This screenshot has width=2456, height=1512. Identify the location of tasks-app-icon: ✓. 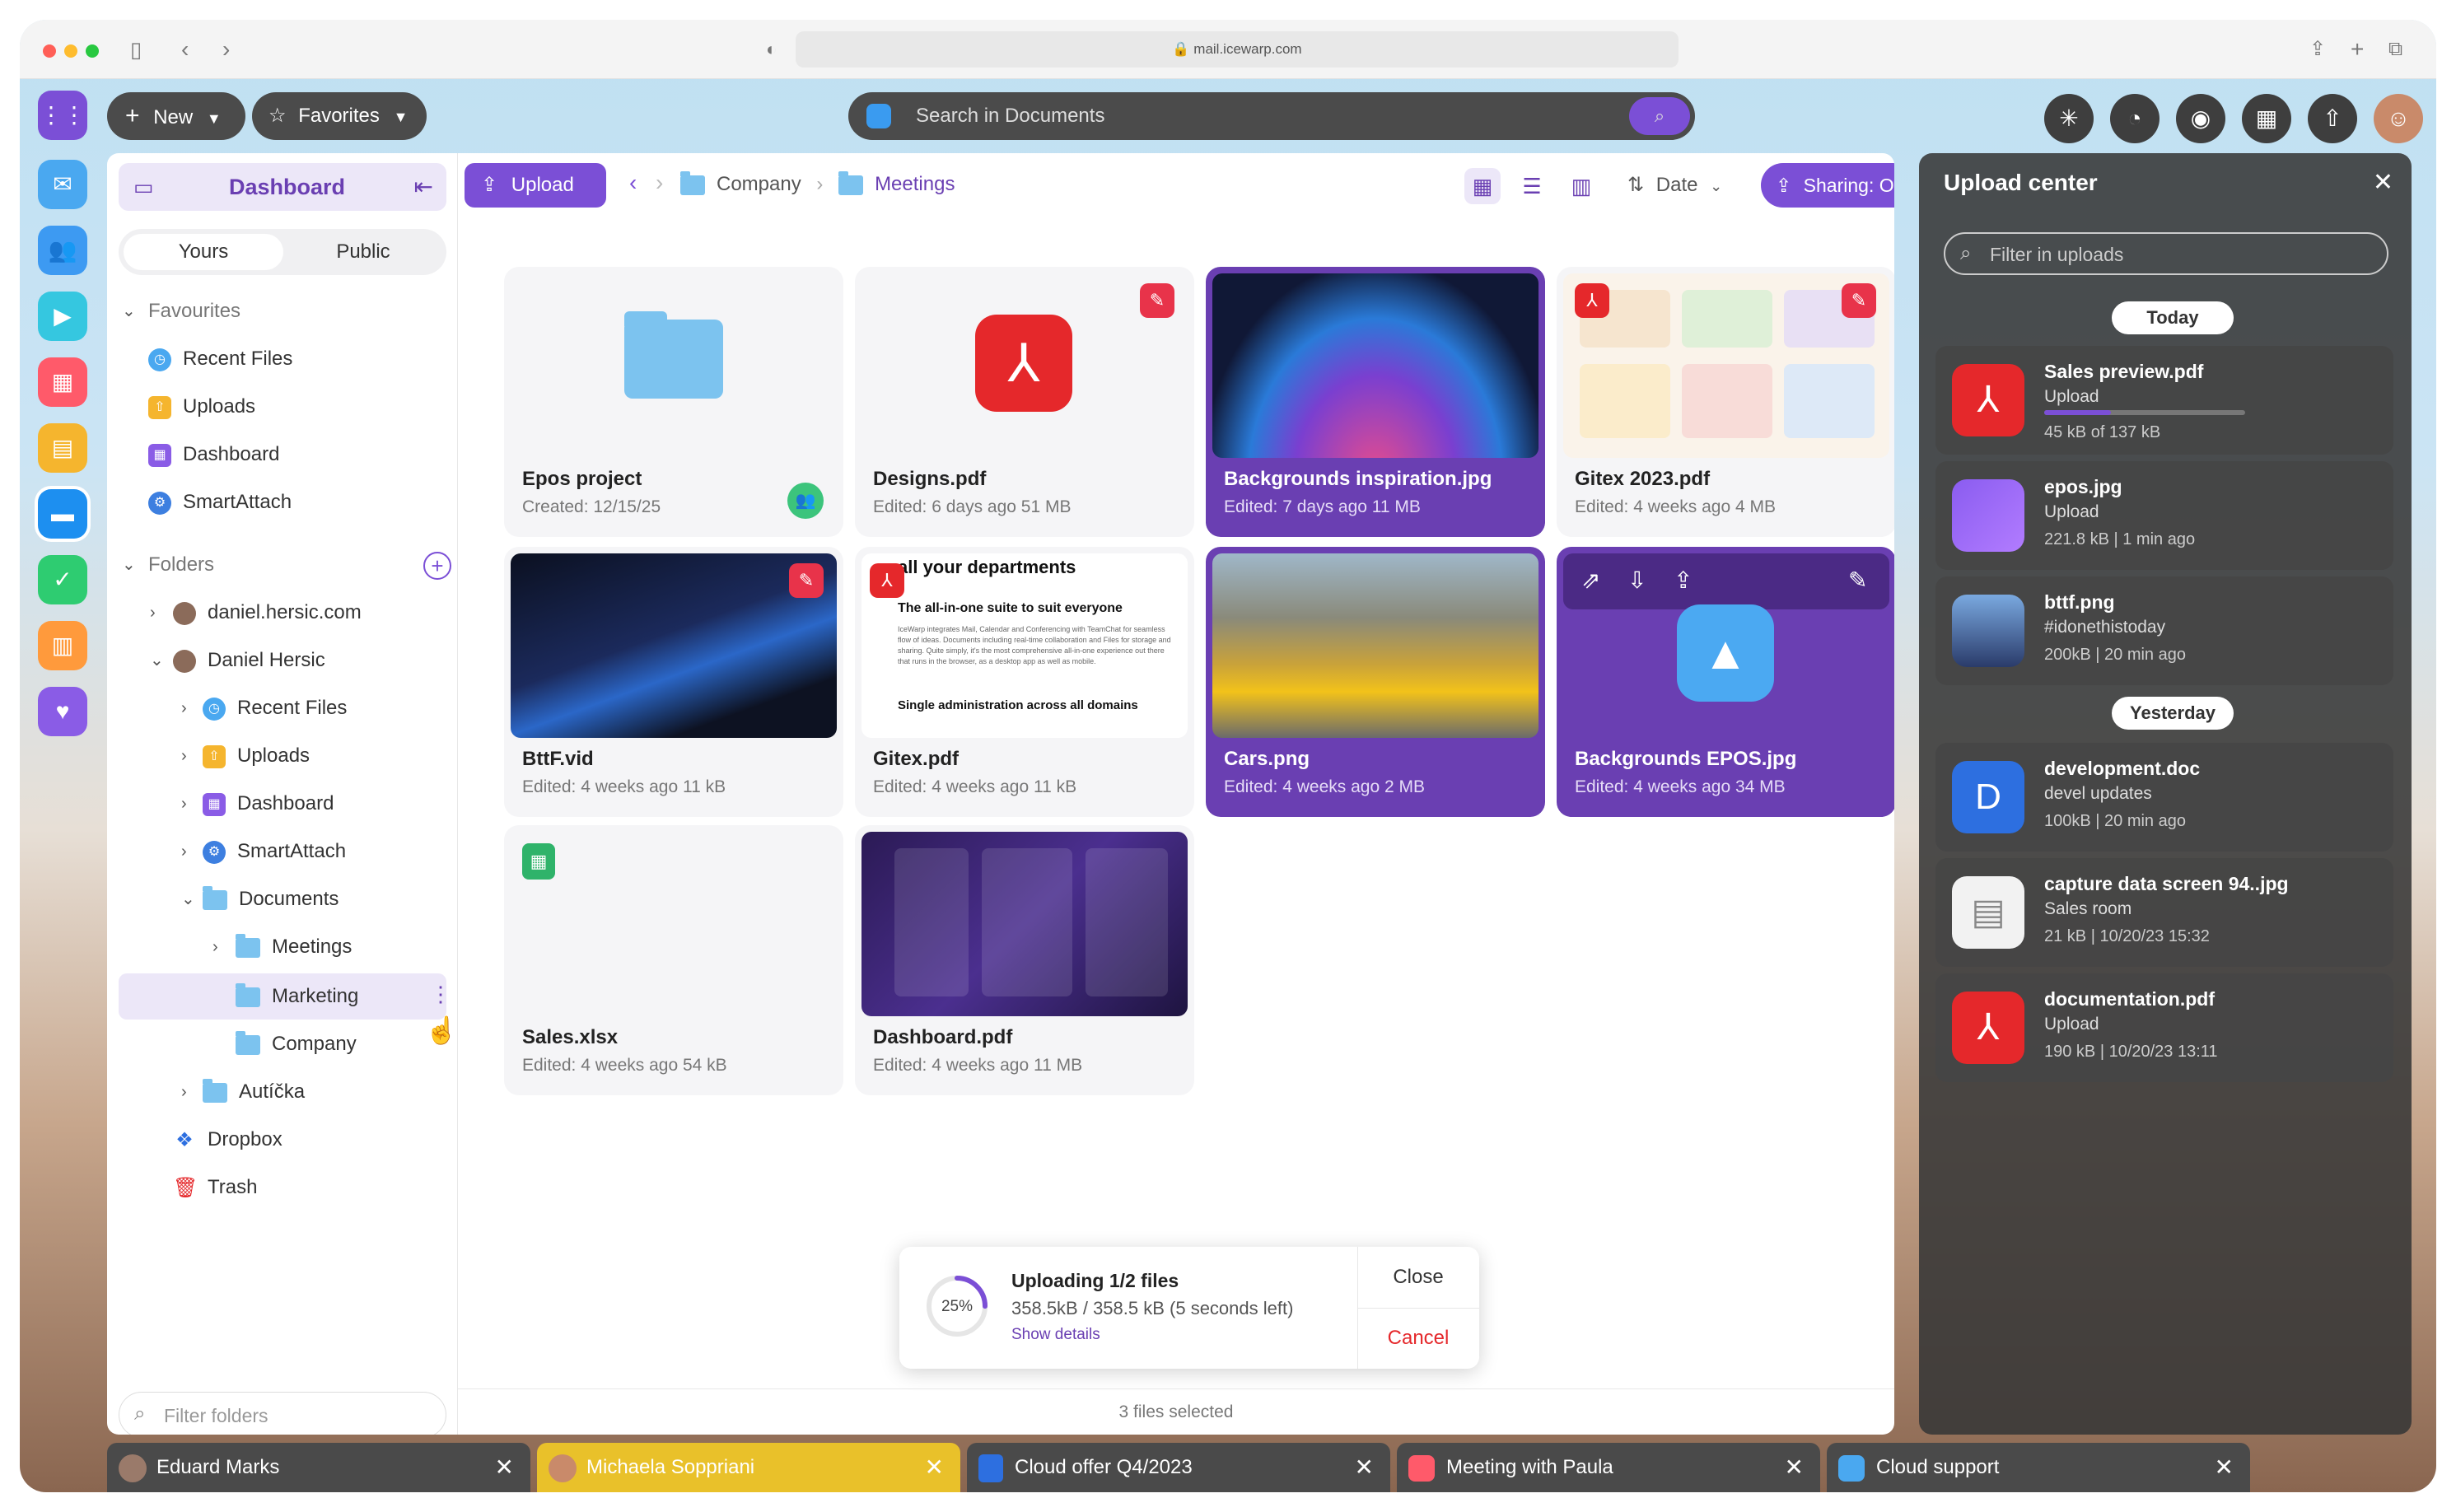
(62, 579).